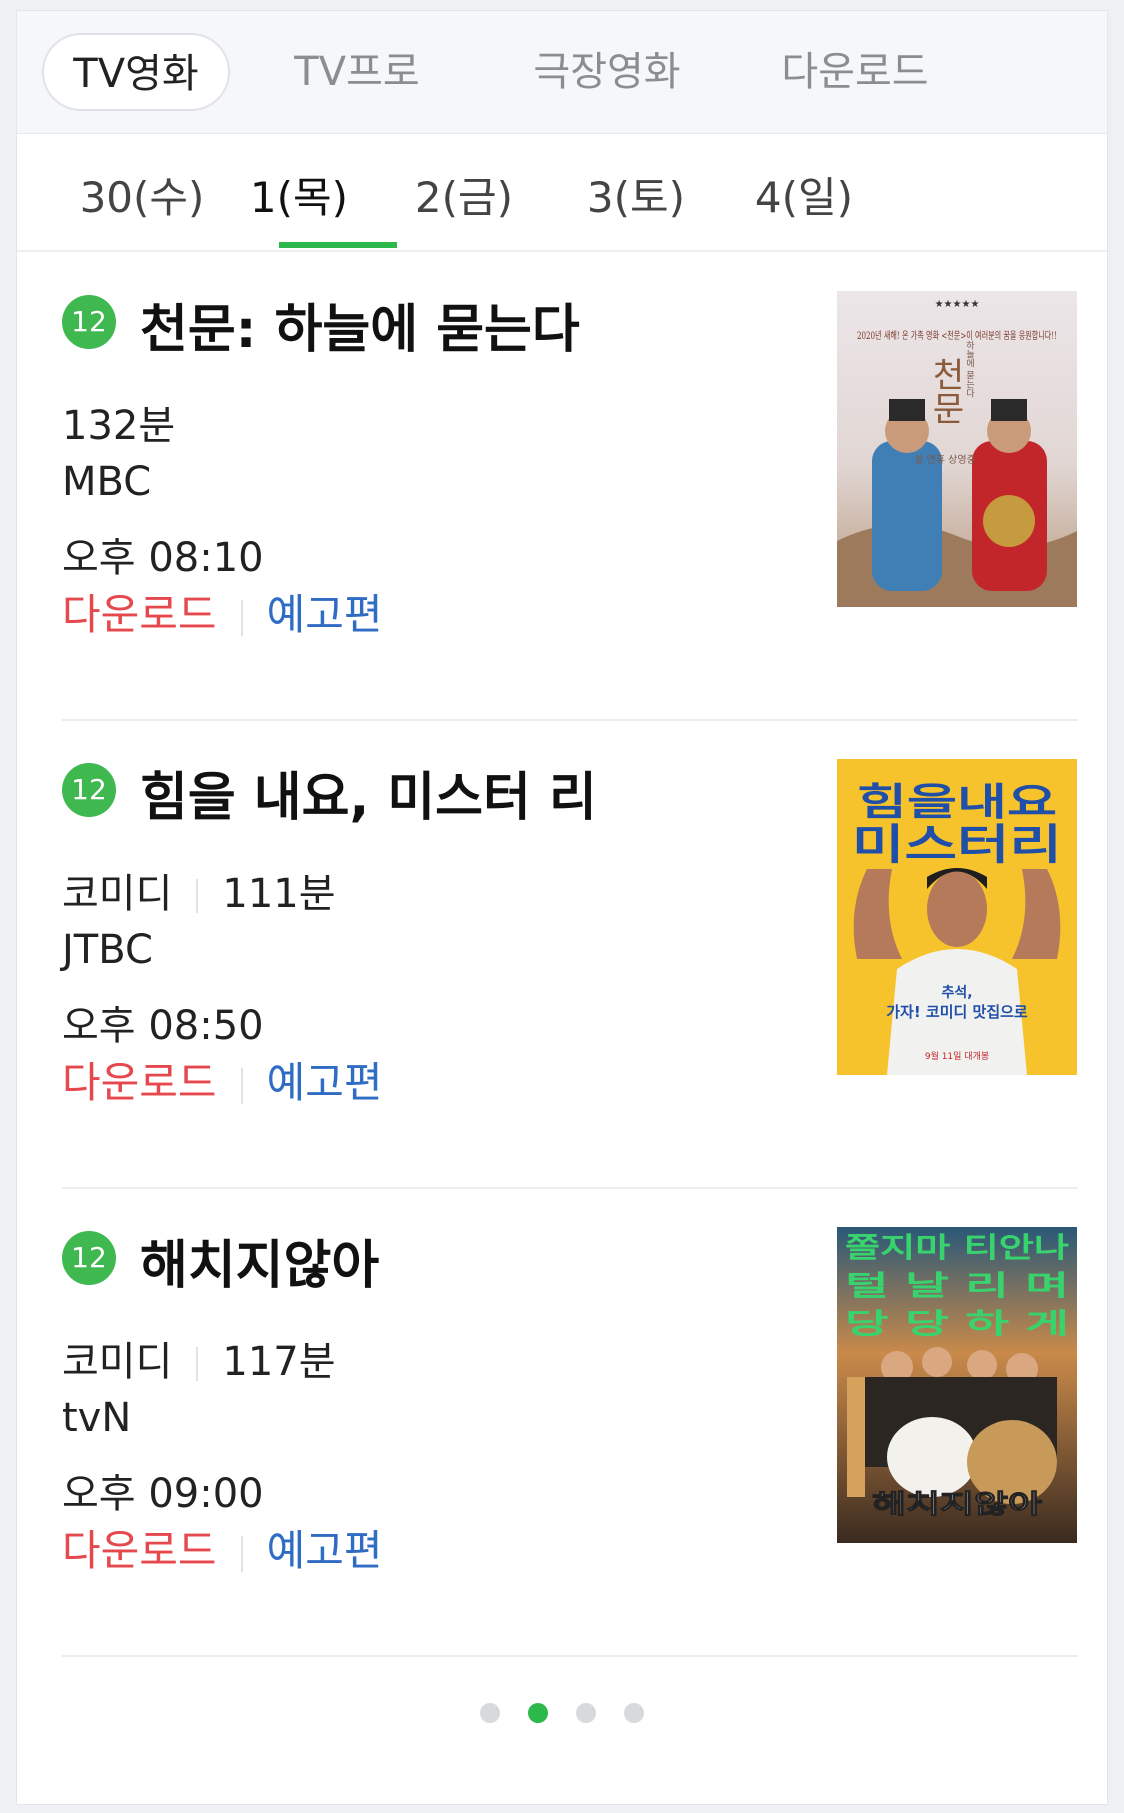  What do you see at coordinates (119, 426) in the screenshot?
I see `runtime: 132분` at bounding box center [119, 426].